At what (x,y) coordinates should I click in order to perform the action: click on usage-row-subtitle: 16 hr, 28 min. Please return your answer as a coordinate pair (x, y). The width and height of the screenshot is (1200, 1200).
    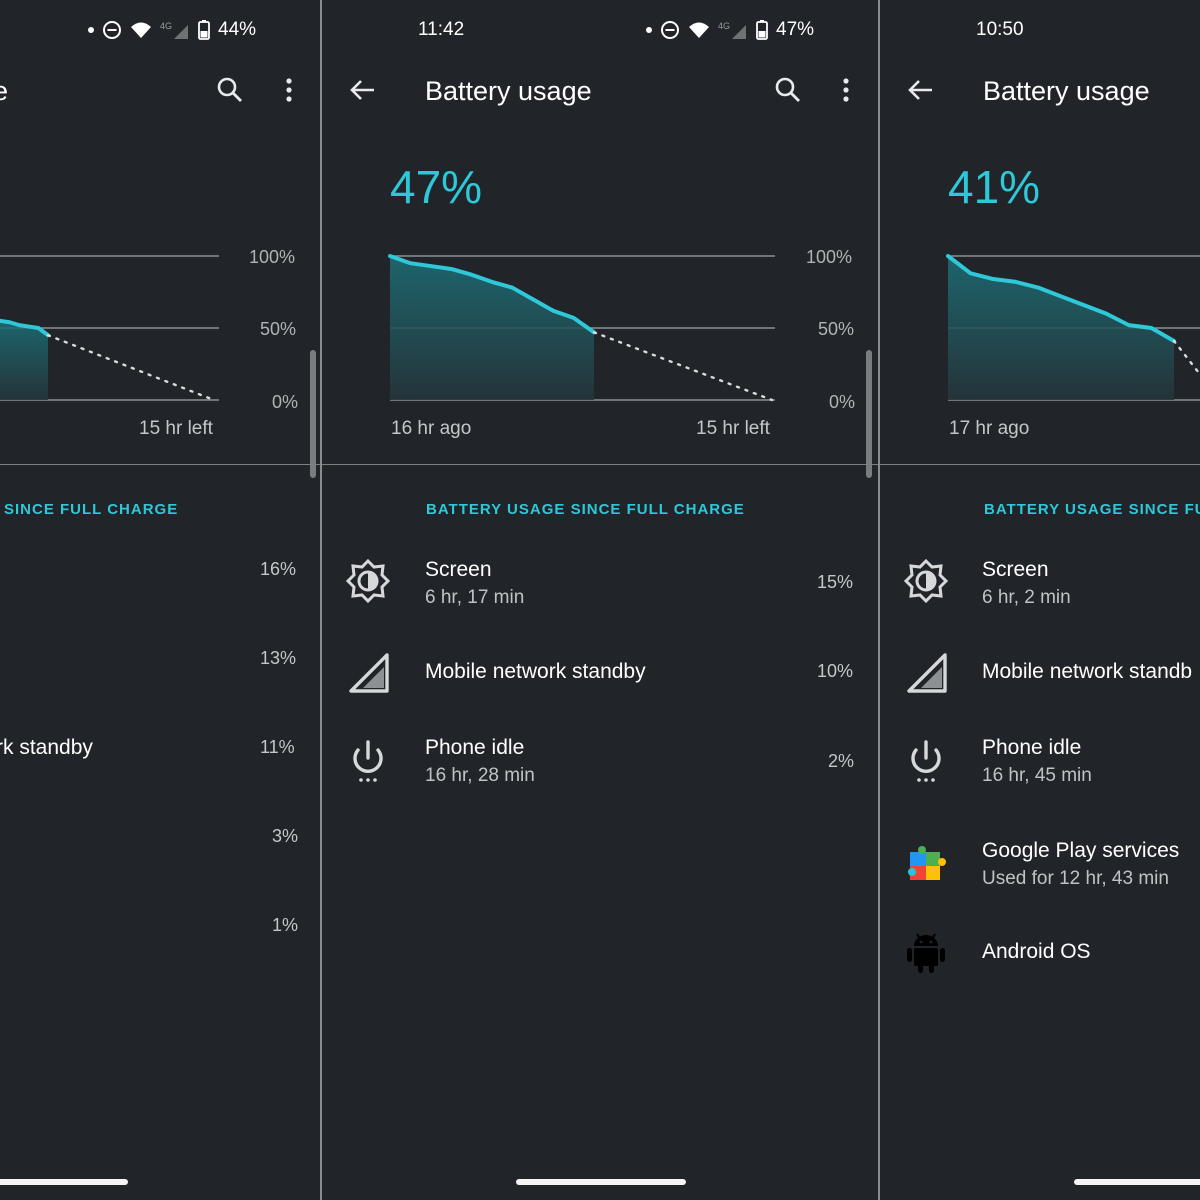
    Looking at the image, I should click on (480, 775).